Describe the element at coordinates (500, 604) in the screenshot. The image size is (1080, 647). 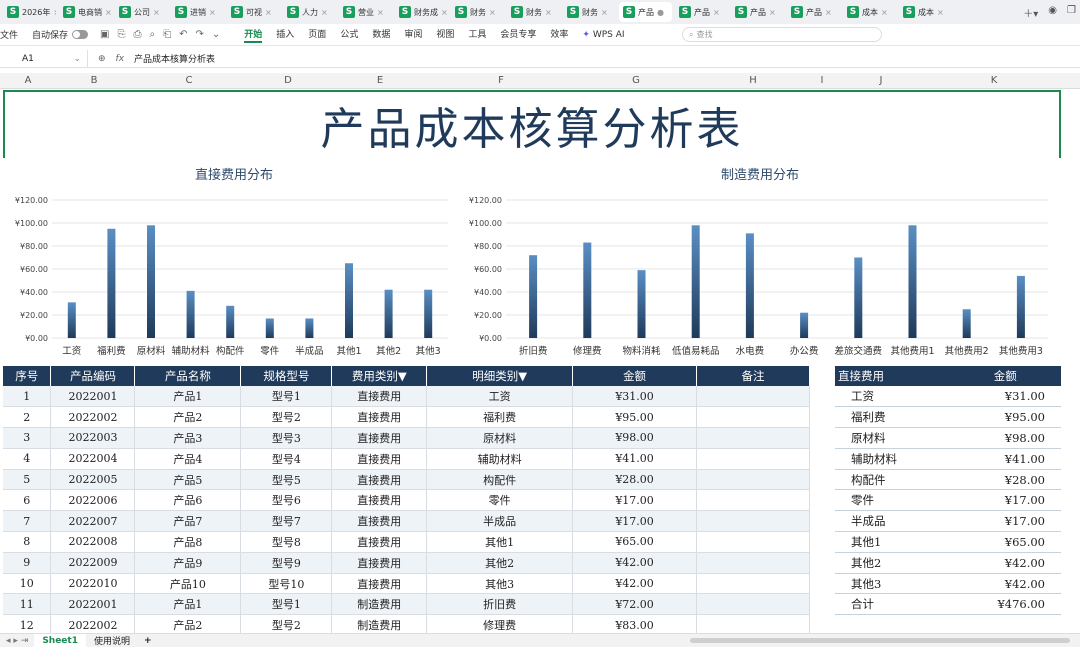
I see `table-cell: 折旧费` at that location.